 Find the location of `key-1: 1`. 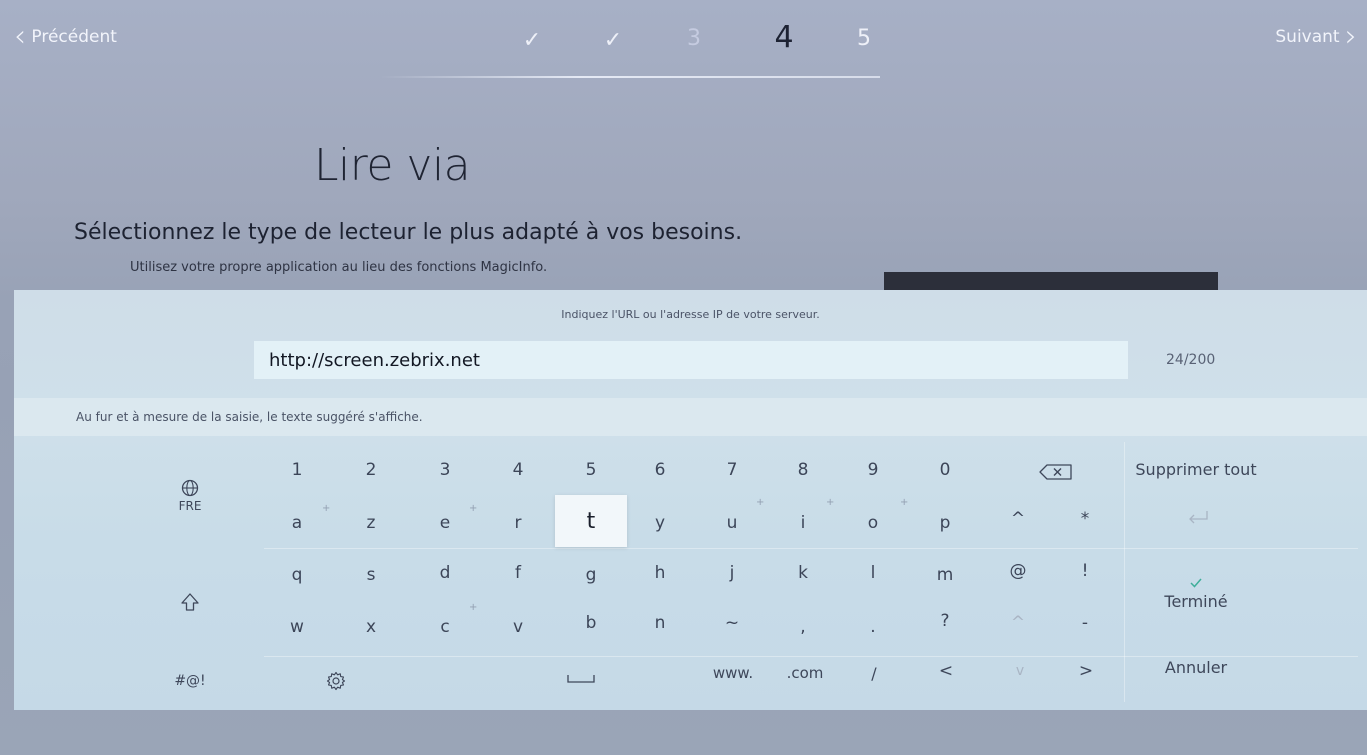

key-1: 1 is located at coordinates (297, 470).